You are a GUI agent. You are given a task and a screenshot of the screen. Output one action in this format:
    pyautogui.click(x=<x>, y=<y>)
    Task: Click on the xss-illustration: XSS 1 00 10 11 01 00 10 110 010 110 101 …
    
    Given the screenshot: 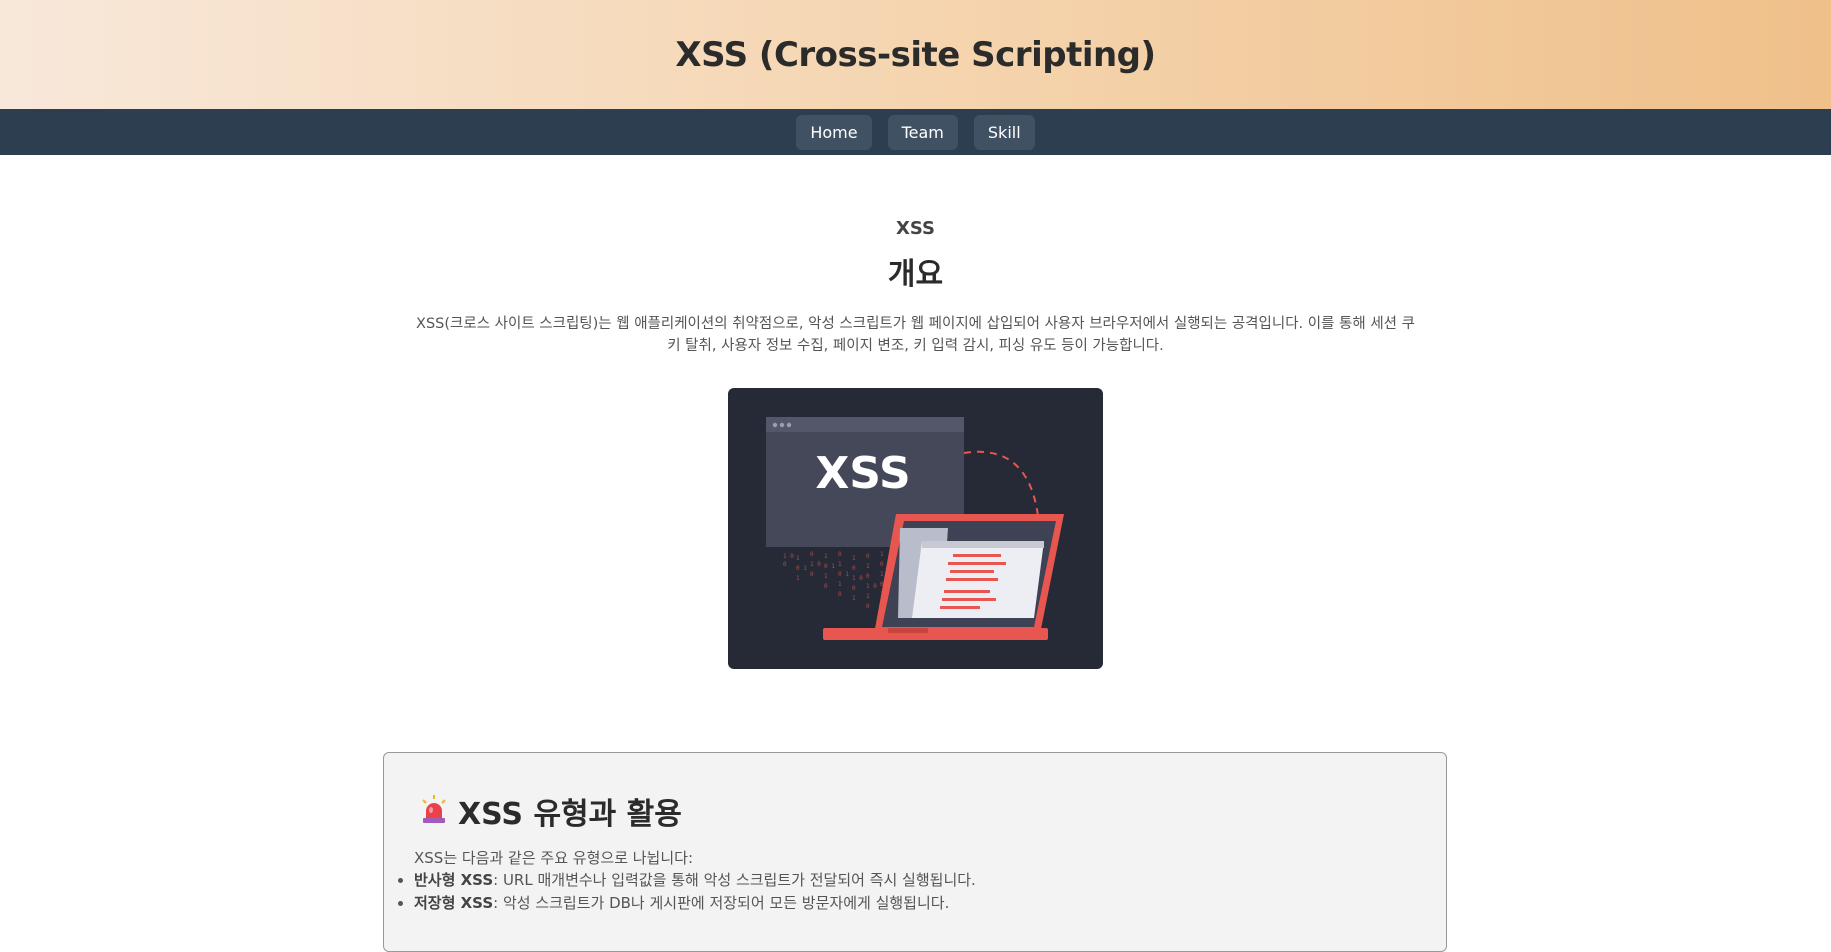 What is the action you would take?
    pyautogui.click(x=915, y=528)
    